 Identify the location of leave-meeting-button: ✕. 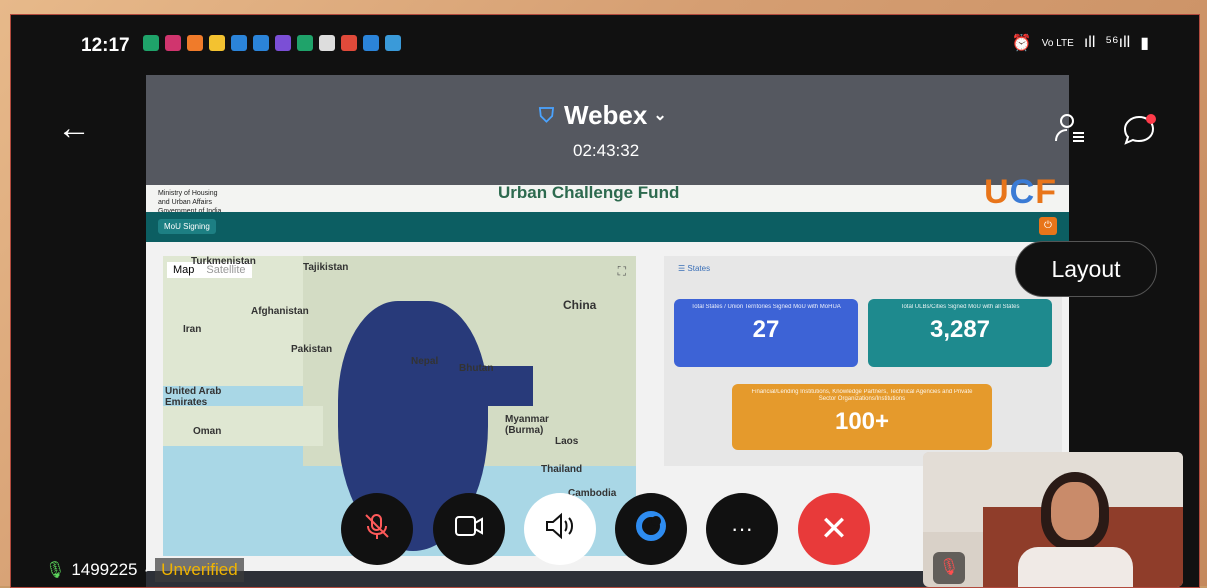
(834, 529).